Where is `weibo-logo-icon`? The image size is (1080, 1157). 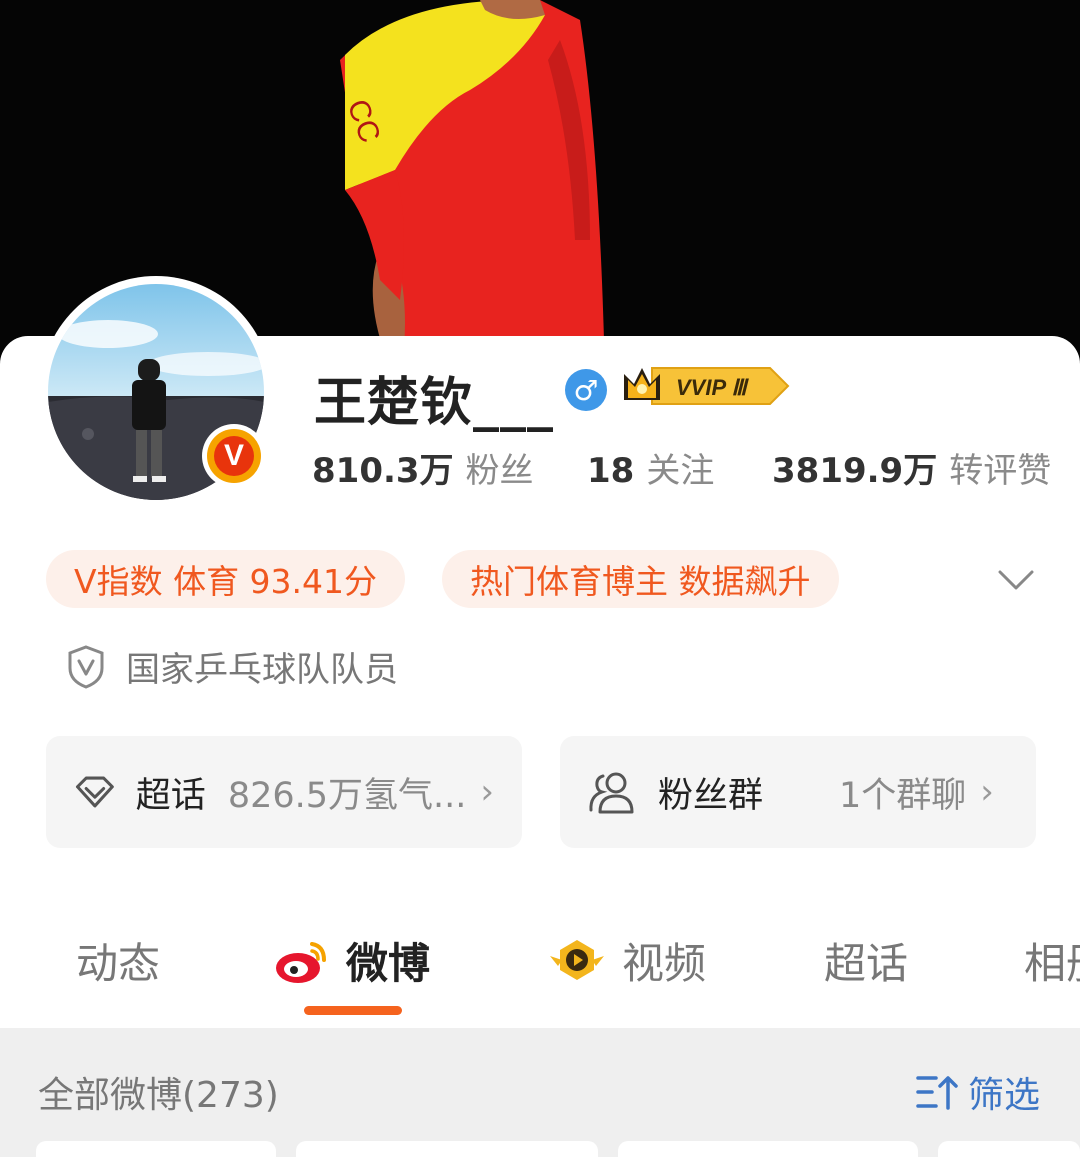
weibo-logo-icon is located at coordinates (301, 962).